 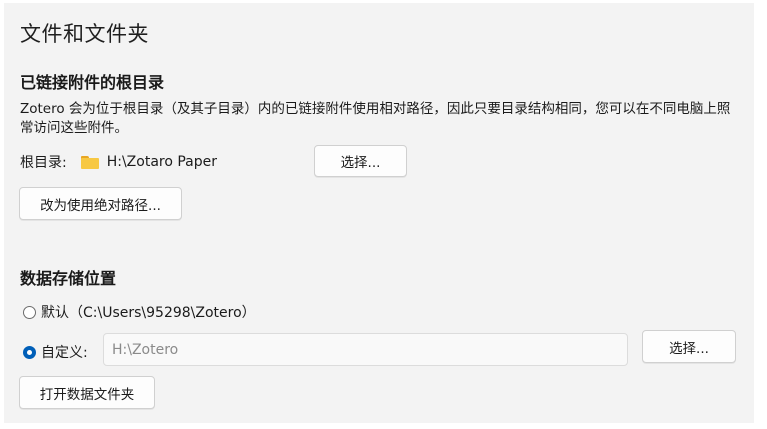 I want to click on custom-location-option: 自定义:, so click(x=55, y=352).